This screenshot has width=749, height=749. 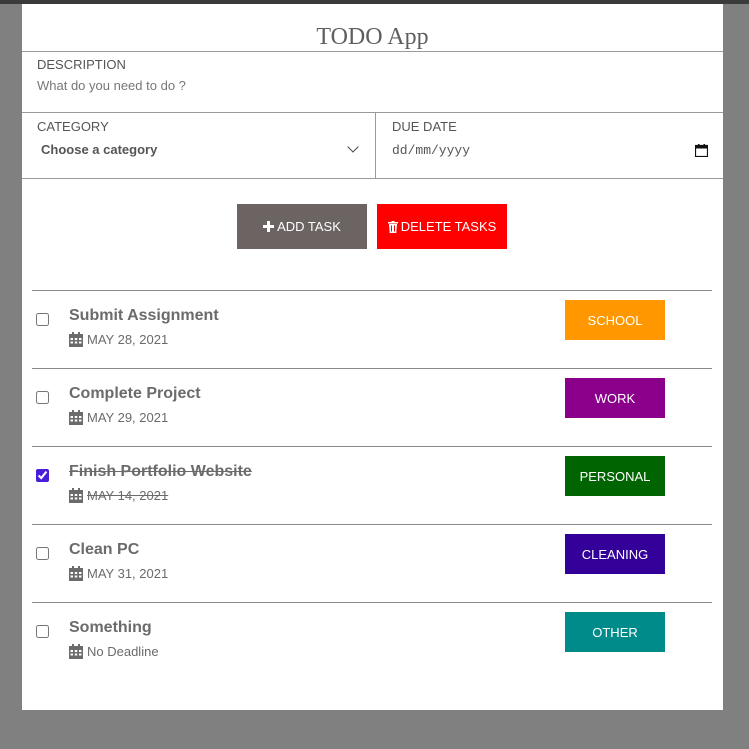 What do you see at coordinates (372, 234) in the screenshot?
I see `action-buttons: ADD TASK DELETE TASKS` at bounding box center [372, 234].